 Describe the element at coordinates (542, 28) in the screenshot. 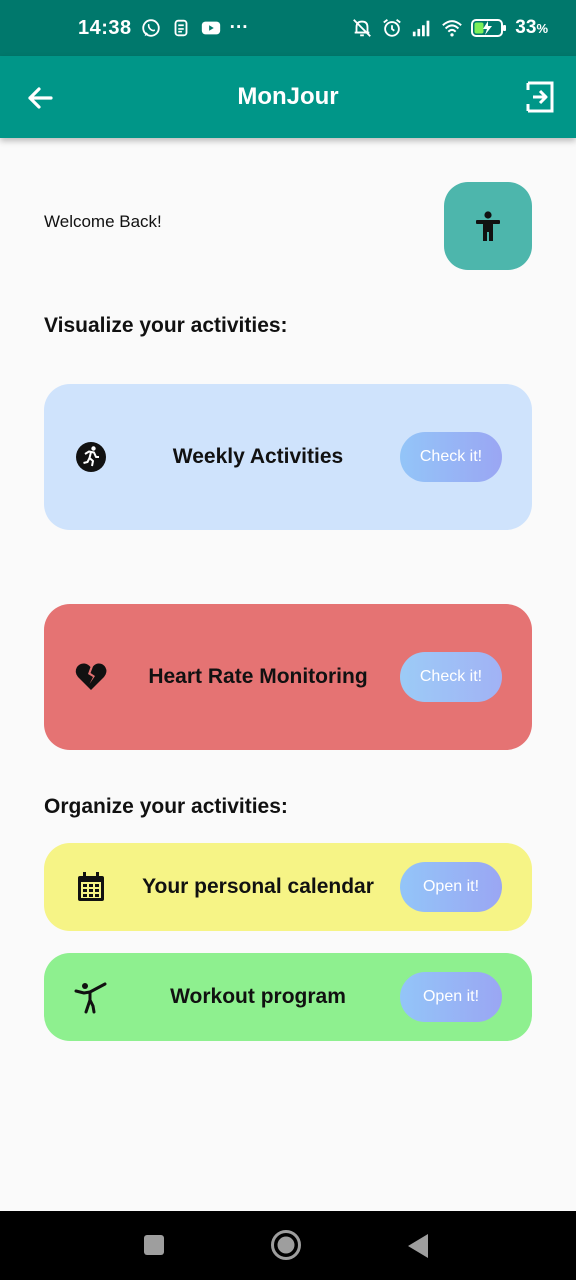

I see `battery-unit: %` at that location.